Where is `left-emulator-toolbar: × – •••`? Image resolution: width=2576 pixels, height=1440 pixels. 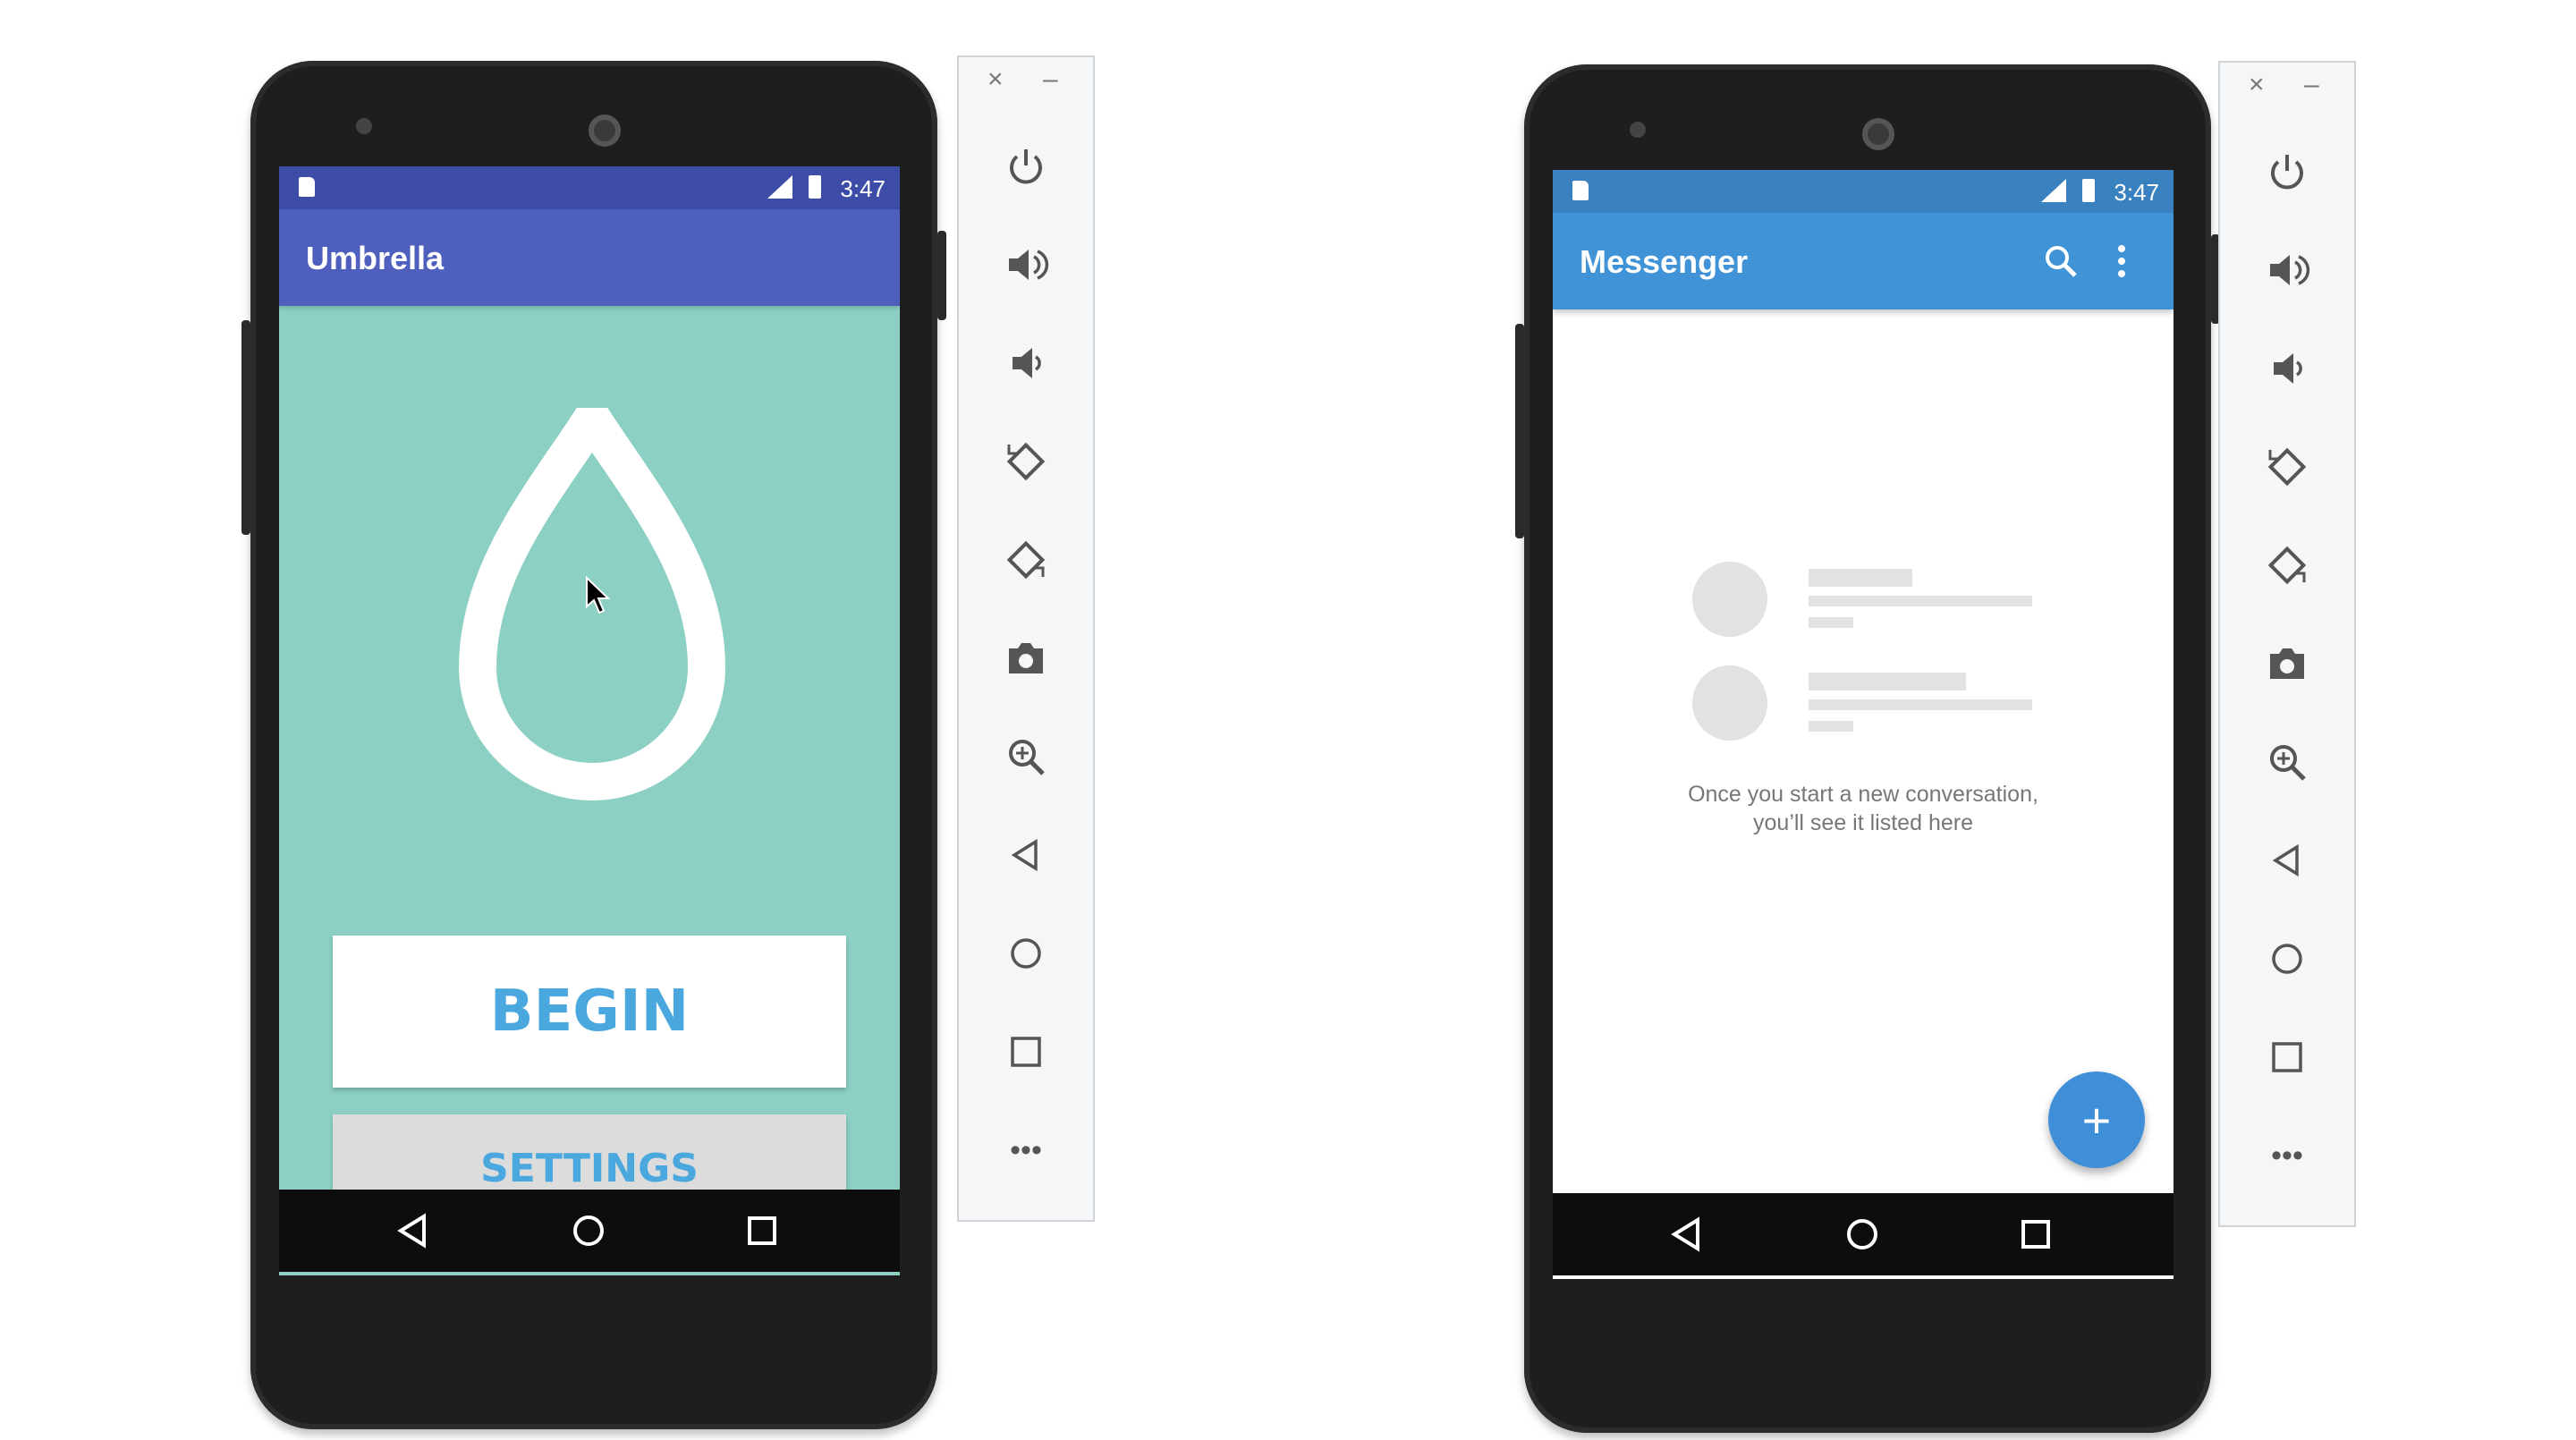 left-emulator-toolbar: × – ••• is located at coordinates (1026, 639).